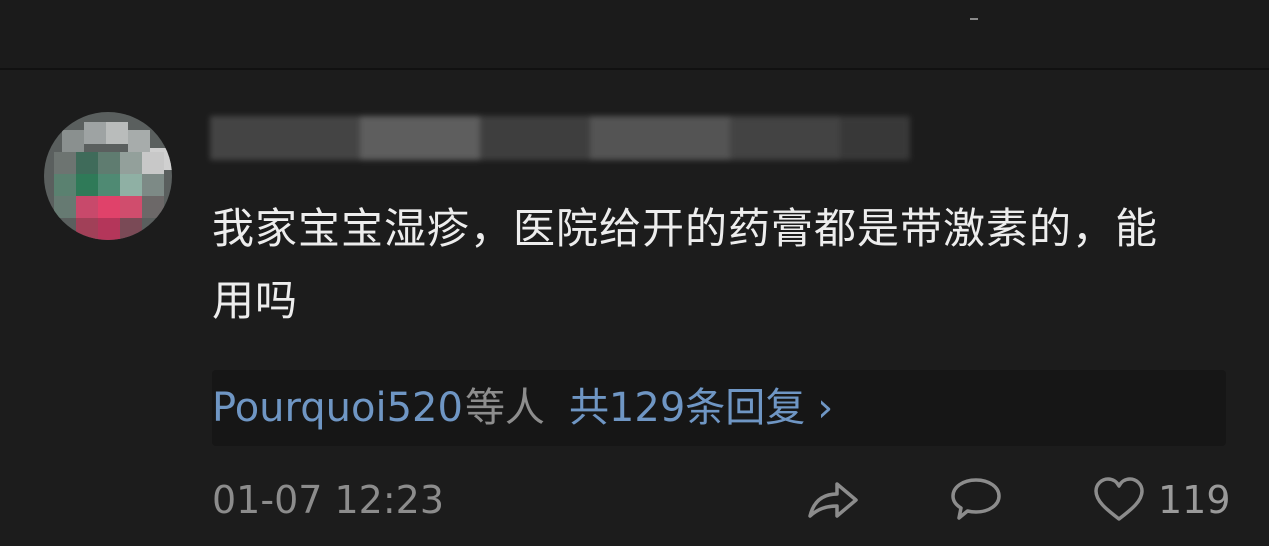  Describe the element at coordinates (504, 408) in the screenshot. I see `reply-others-suffix: 等人` at that location.